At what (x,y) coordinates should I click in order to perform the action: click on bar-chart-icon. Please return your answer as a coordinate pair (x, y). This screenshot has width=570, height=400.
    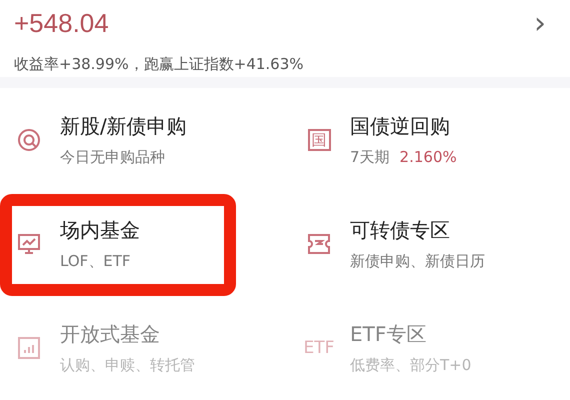
    Looking at the image, I should click on (29, 348).